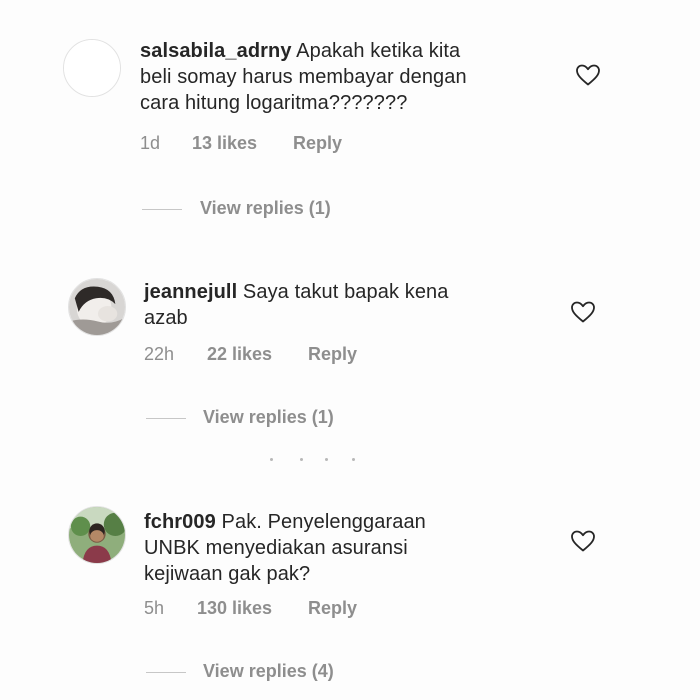  Describe the element at coordinates (227, 574) in the screenshot. I see `comment-body-line: kejiwaan gak pak?` at that location.